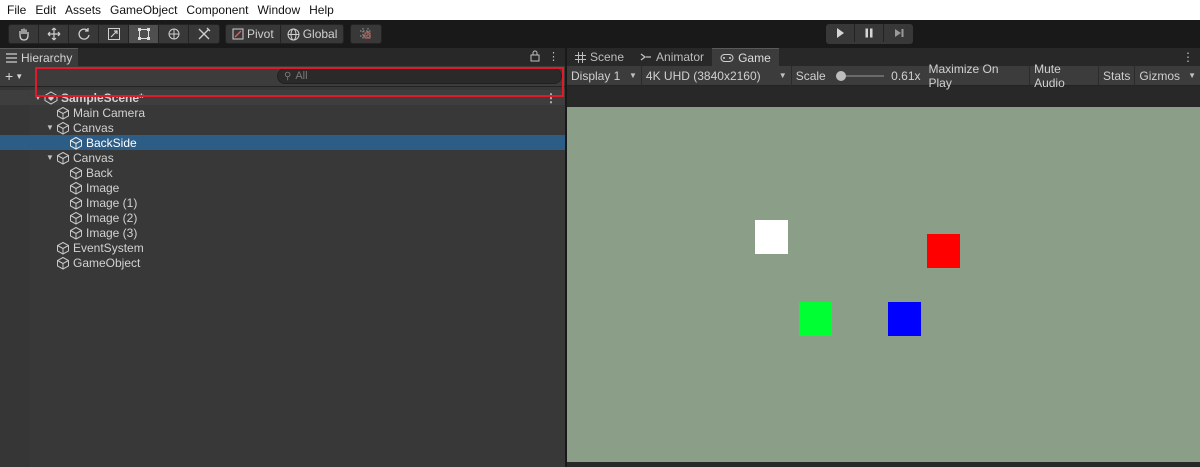 This screenshot has height=467, width=1200. I want to click on tree-item-canvas-2: ▼ Canvas, so click(282, 157).